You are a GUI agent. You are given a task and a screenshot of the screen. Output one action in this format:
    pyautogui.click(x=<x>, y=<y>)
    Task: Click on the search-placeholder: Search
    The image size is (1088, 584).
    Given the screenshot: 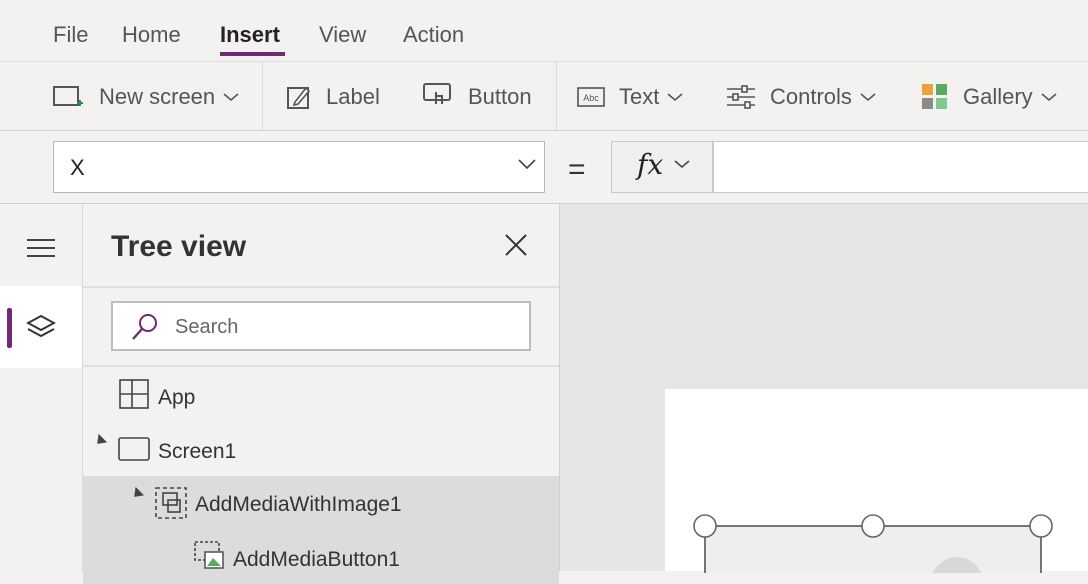 What is the action you would take?
    pyautogui.click(x=207, y=327)
    